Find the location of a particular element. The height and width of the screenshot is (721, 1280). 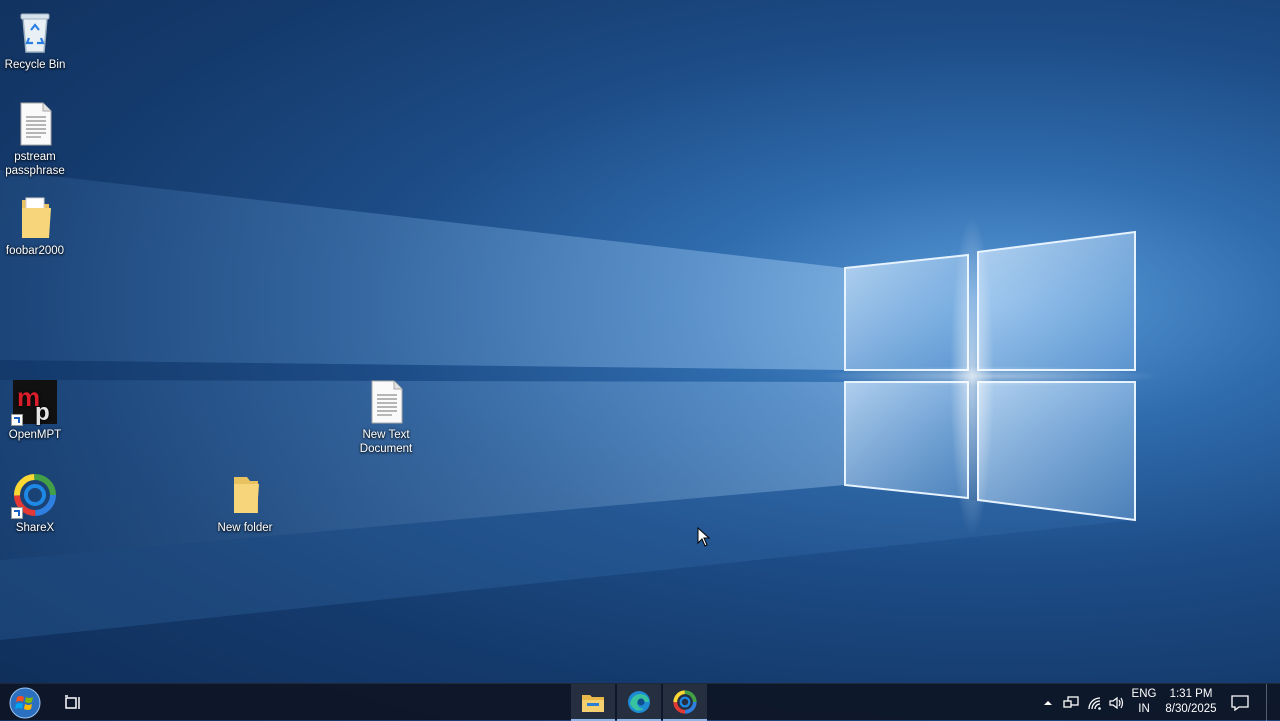

desktop-icon-openmpt: m p OpenMPT is located at coordinates (37, 410).